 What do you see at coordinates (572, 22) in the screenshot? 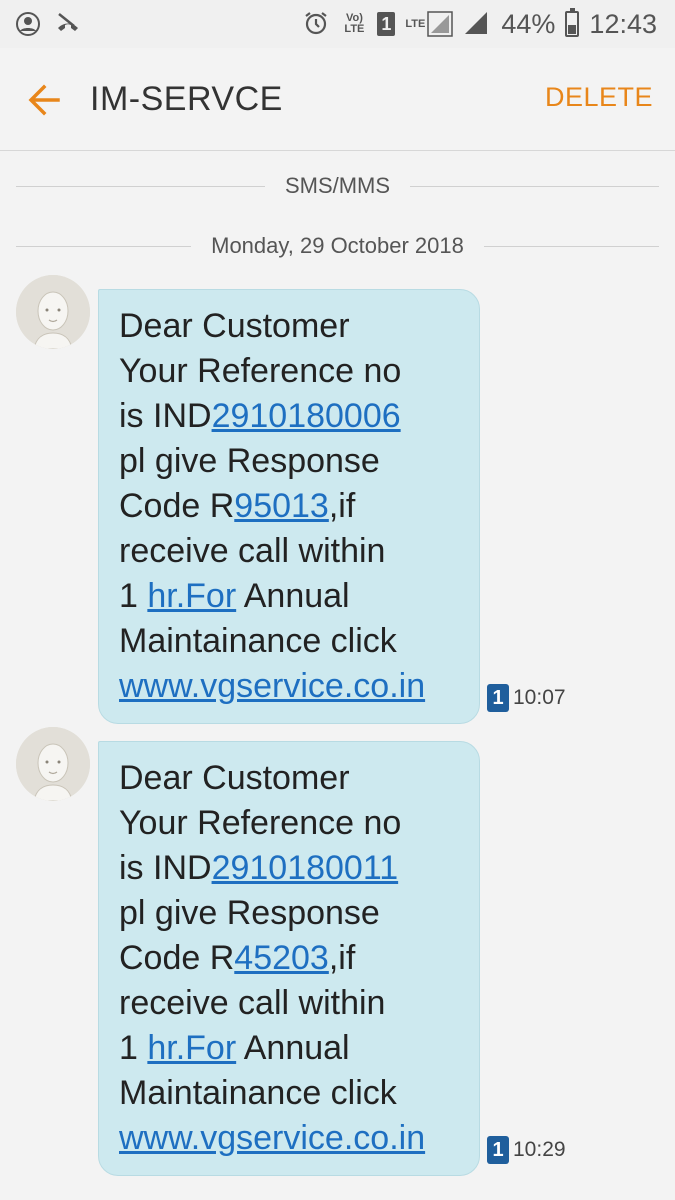
I see `battery-icon` at bounding box center [572, 22].